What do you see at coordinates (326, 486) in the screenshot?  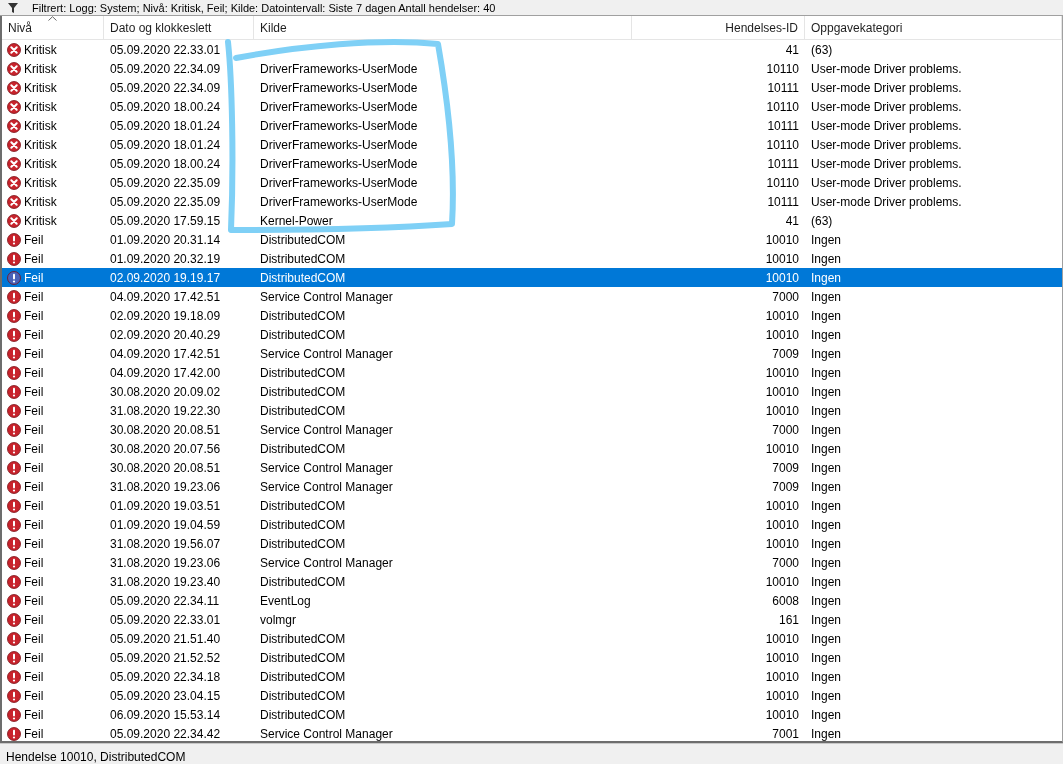 I see `source-cell: Service Control Manager` at bounding box center [326, 486].